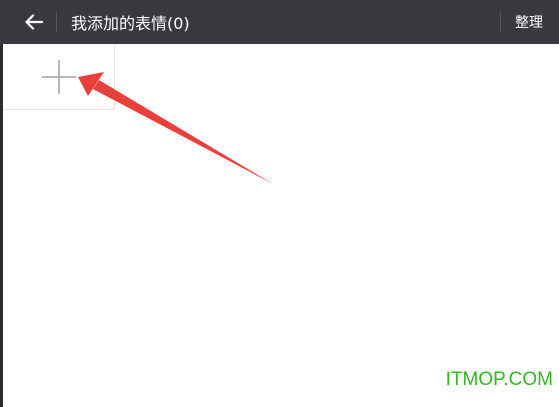  Describe the element at coordinates (130, 23) in the screenshot. I see `page-title: 我添加的表情(0)` at that location.